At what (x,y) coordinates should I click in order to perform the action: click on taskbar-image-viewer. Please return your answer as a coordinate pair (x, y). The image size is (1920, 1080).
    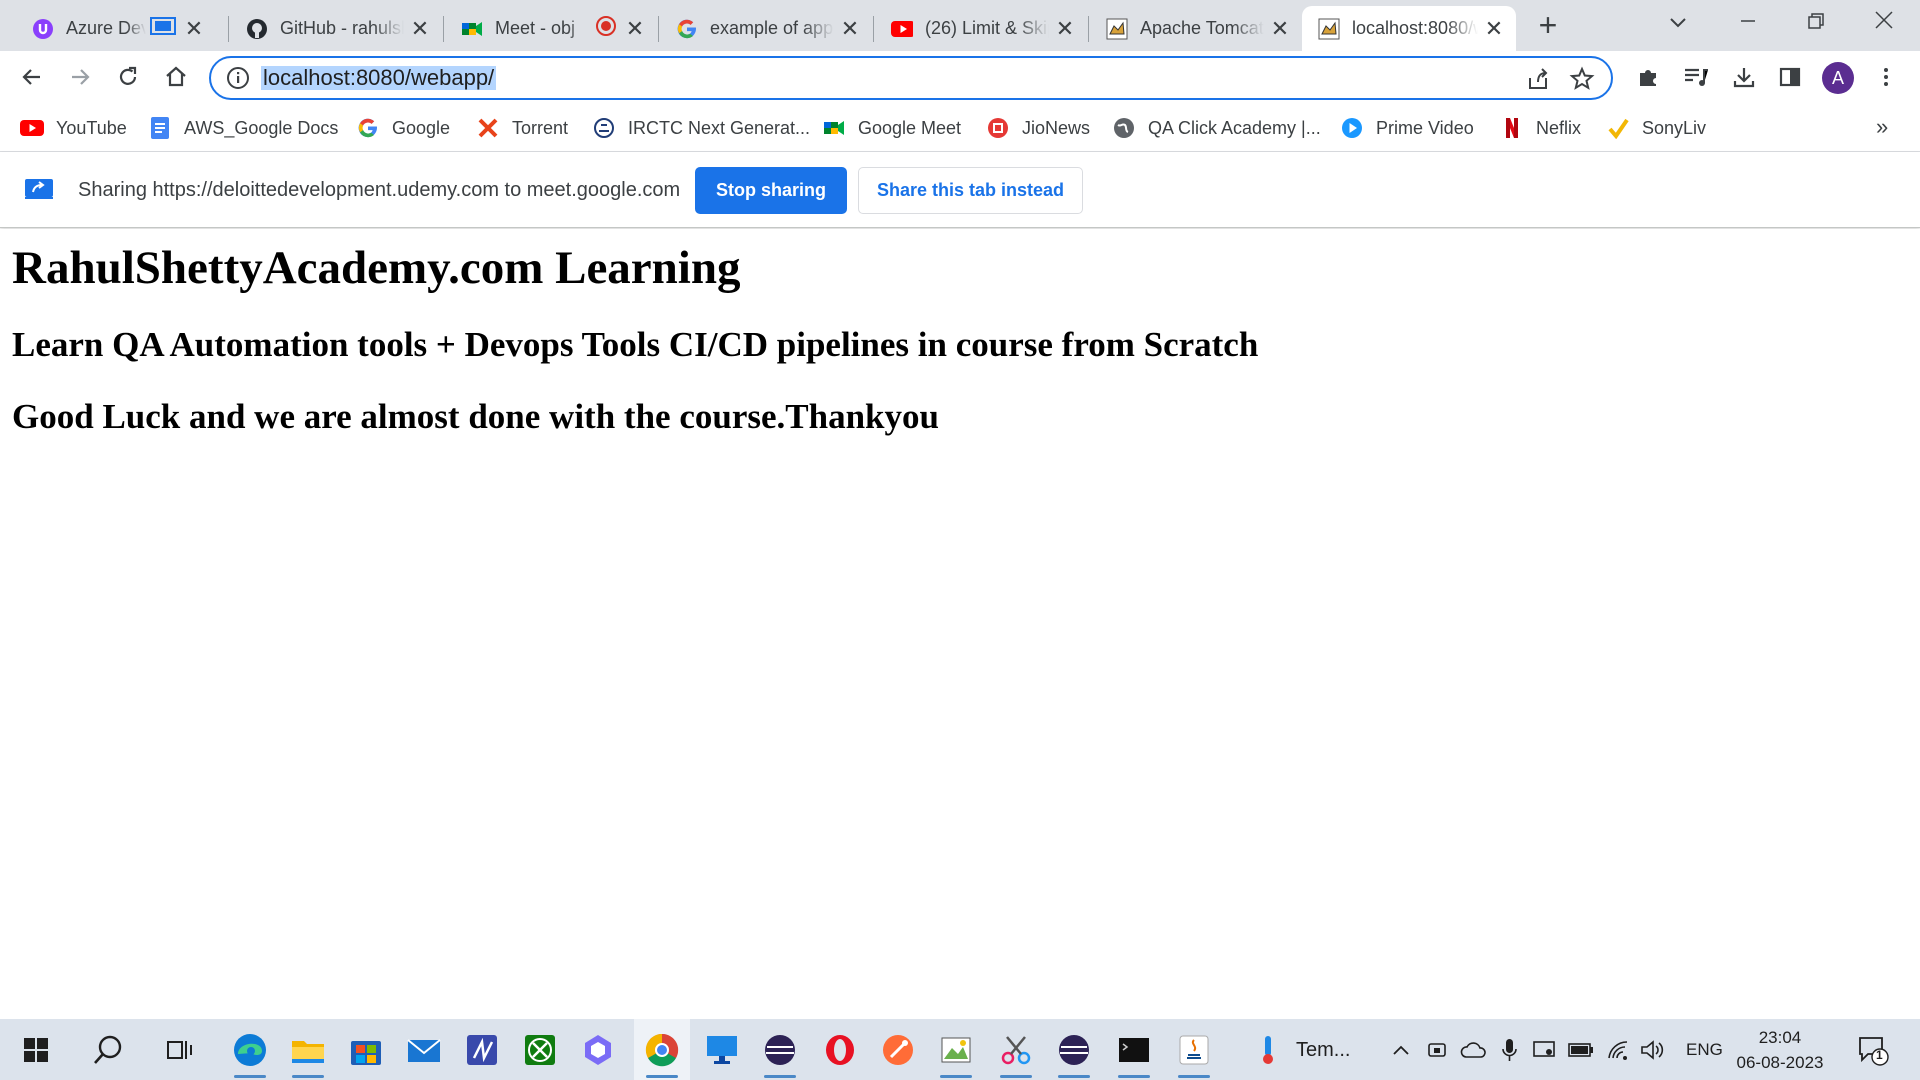
    Looking at the image, I should click on (956, 1049).